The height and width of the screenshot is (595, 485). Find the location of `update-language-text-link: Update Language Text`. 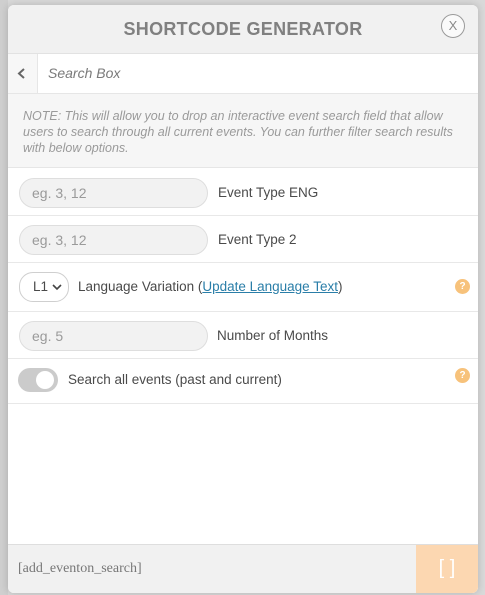

update-language-text-link: Update Language Text is located at coordinates (270, 286).